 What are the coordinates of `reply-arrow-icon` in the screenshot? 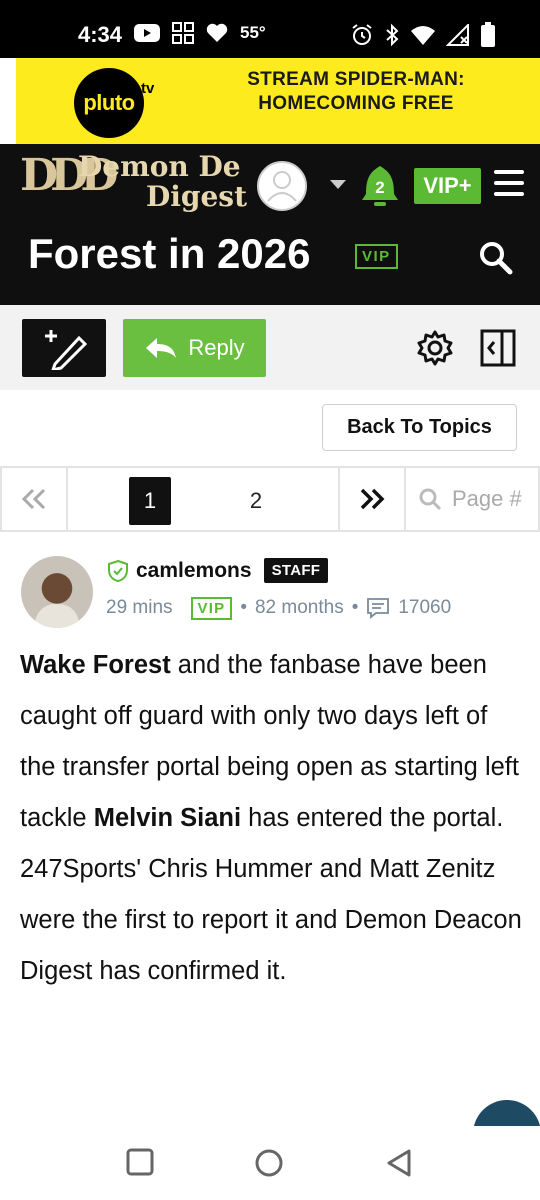 It's located at (161, 348).